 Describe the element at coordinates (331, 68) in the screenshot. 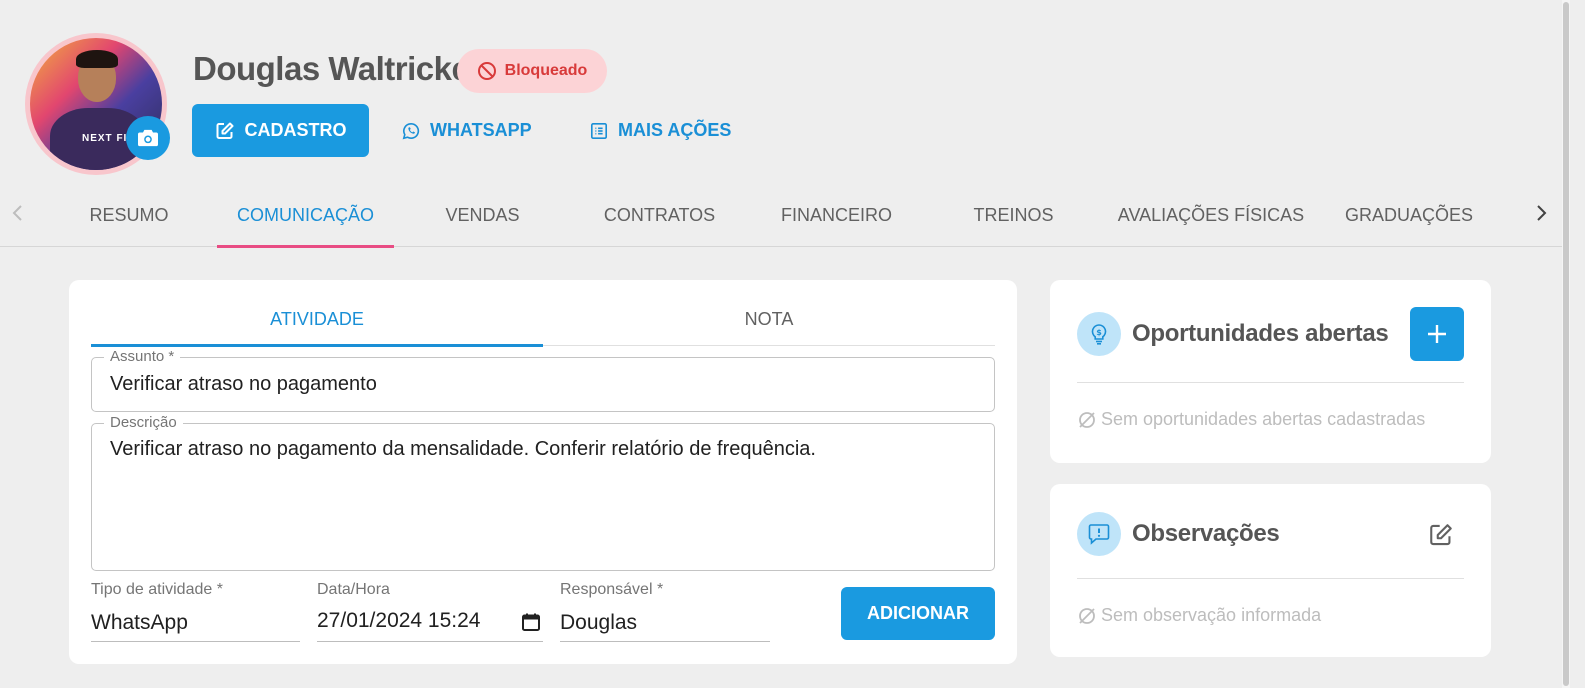

I see `profile-name: Douglas Waltricke` at that location.